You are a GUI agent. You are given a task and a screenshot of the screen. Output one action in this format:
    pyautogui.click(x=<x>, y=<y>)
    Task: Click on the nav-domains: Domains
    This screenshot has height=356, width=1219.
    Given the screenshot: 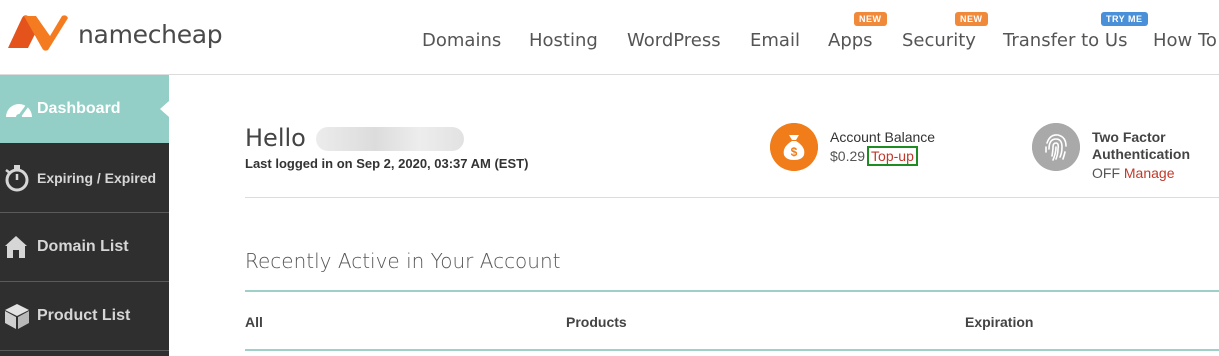 What is the action you would take?
    pyautogui.click(x=461, y=40)
    